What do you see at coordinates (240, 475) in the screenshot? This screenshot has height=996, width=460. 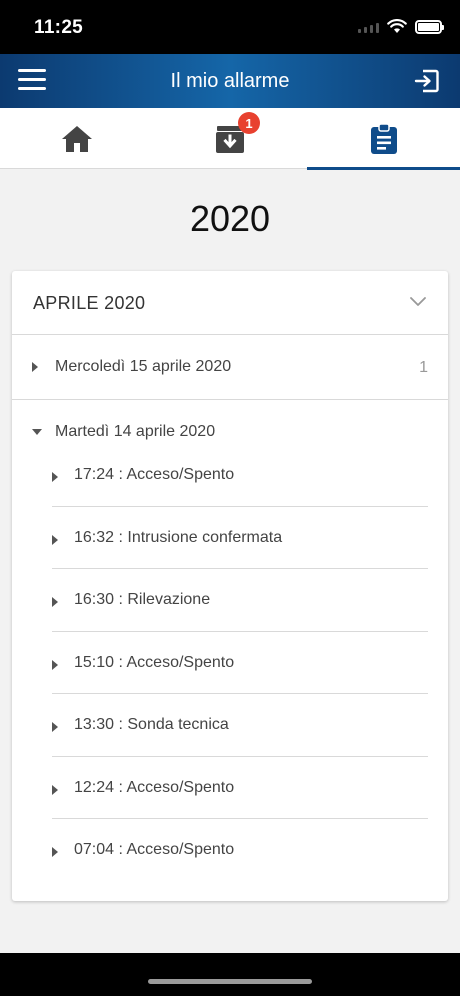 I see `event-item: 17:24 : Acceso/Spento` at bounding box center [240, 475].